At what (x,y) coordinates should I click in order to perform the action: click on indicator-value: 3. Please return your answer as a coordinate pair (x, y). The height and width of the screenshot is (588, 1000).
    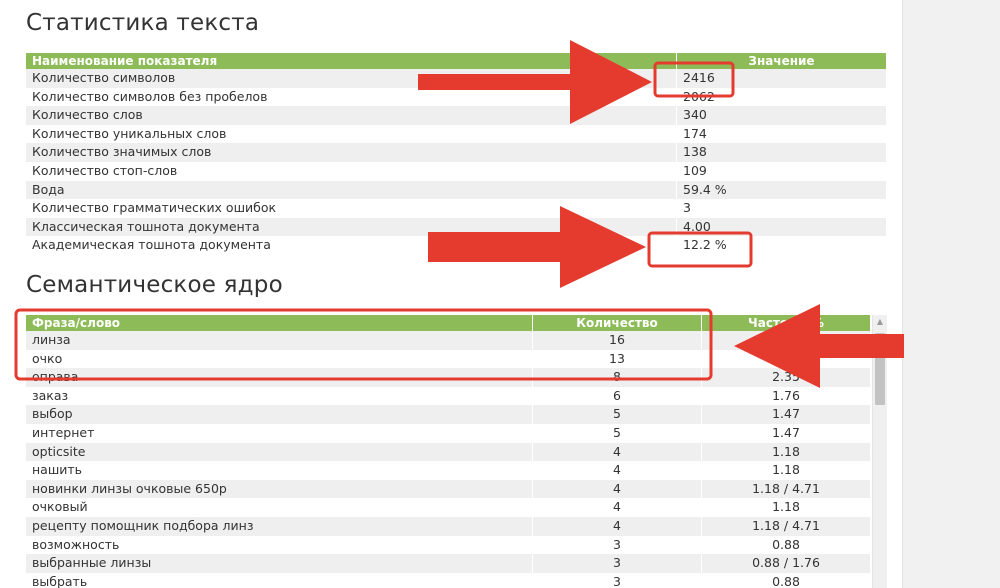
    Looking at the image, I should click on (687, 208).